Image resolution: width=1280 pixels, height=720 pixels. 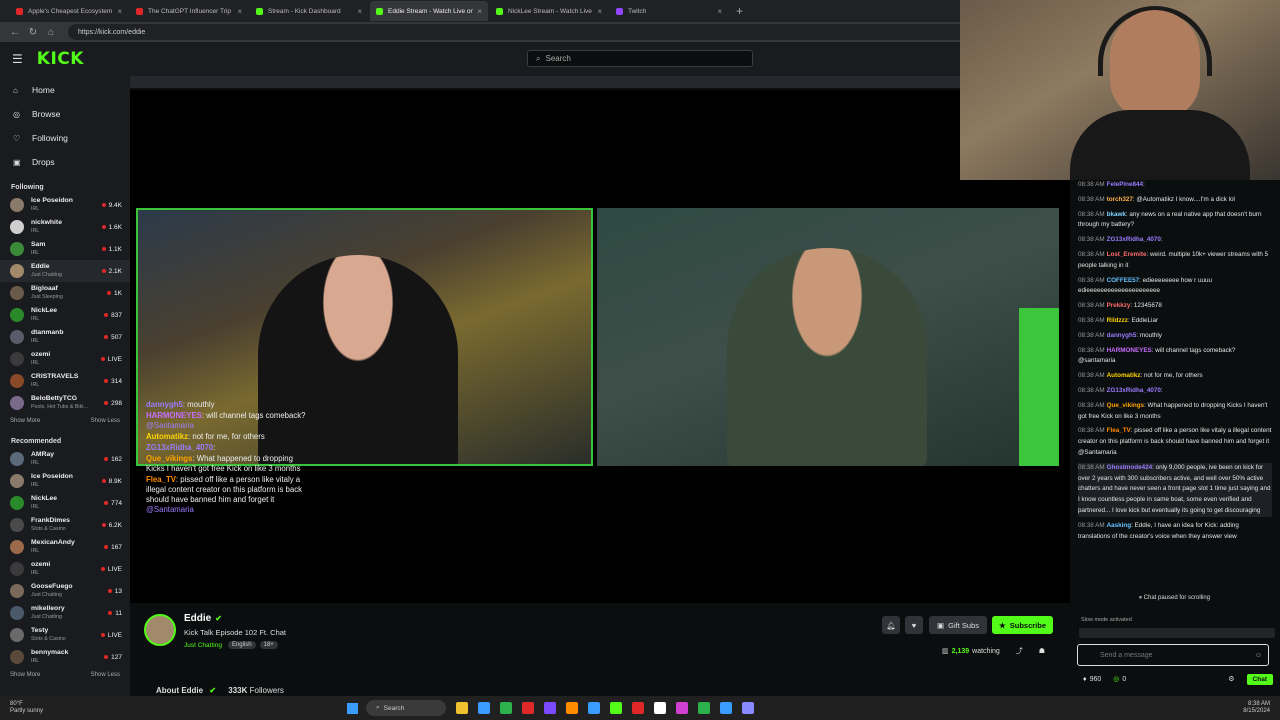 I want to click on tag-age: 18+, so click(x=268, y=645).